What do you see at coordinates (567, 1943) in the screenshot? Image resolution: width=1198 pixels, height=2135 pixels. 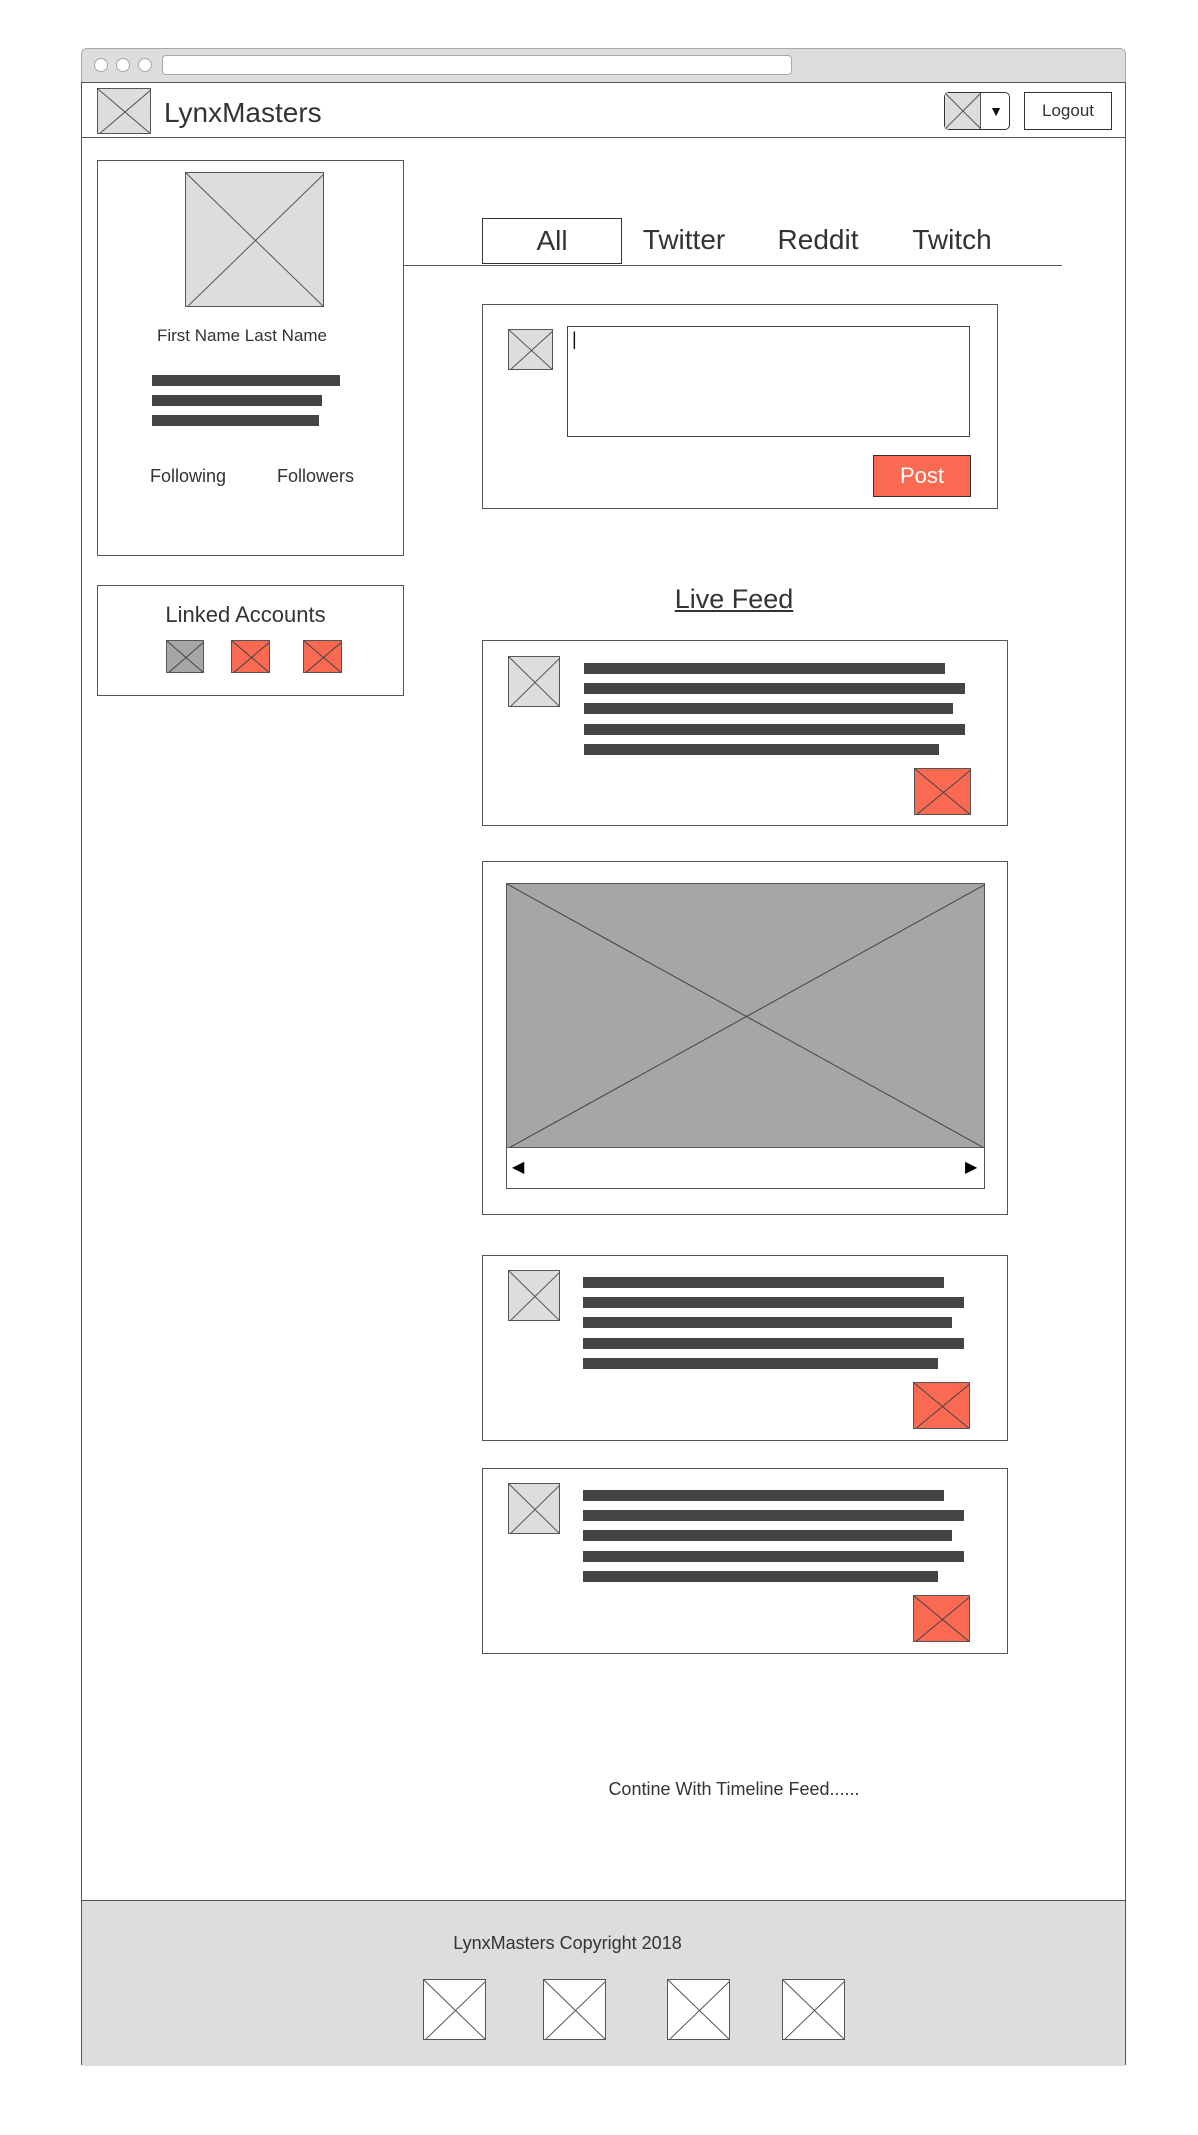 I see `footer-copyright: LynxMasters Copyright 2018` at bounding box center [567, 1943].